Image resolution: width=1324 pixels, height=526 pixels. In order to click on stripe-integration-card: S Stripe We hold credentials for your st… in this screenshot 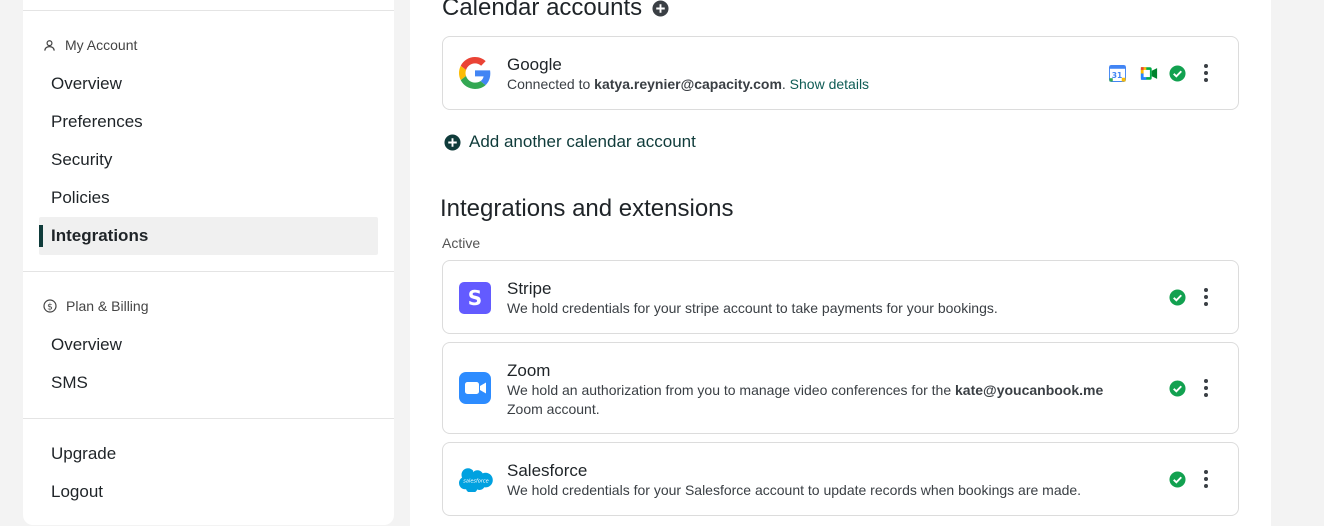, I will do `click(840, 297)`.